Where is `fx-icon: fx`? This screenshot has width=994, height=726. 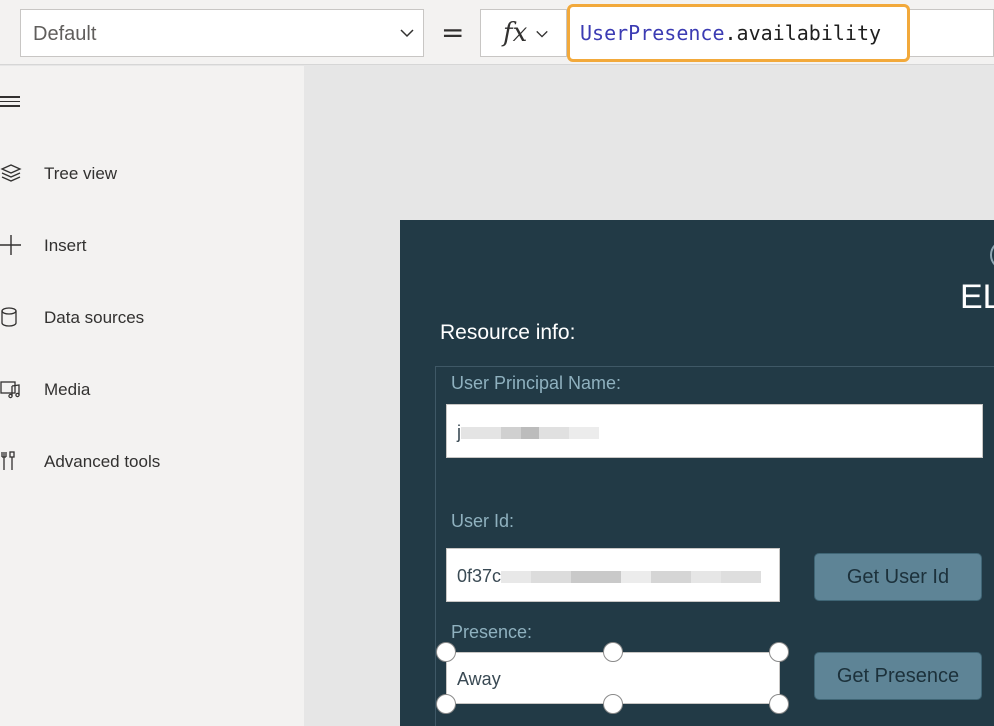
fx-icon: fx is located at coordinates (515, 33).